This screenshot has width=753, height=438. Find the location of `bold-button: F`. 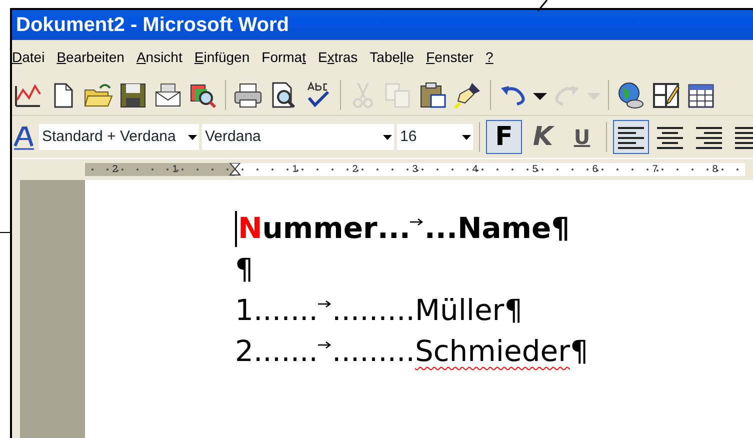

bold-button: F is located at coordinates (504, 137).